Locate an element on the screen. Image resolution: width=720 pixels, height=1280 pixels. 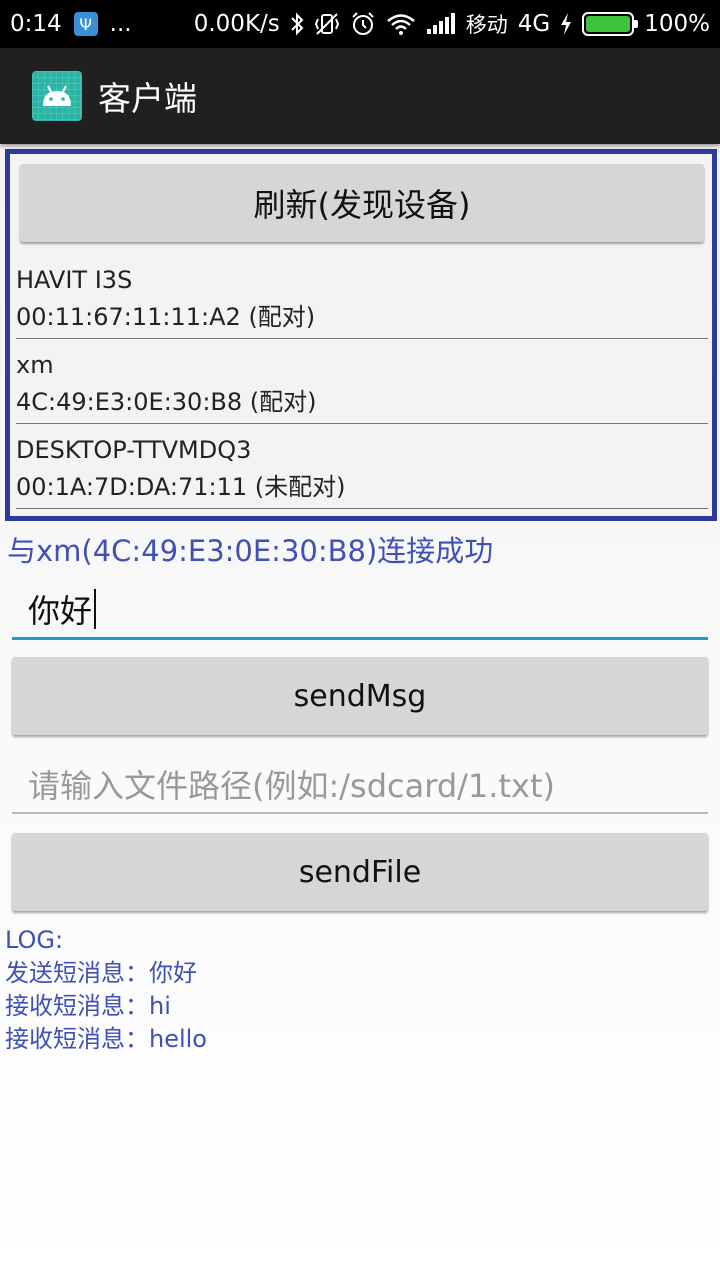
file-path-input: 请输入文件路径(例如:/sdcard/1.txt) is located at coordinates (360, 785).